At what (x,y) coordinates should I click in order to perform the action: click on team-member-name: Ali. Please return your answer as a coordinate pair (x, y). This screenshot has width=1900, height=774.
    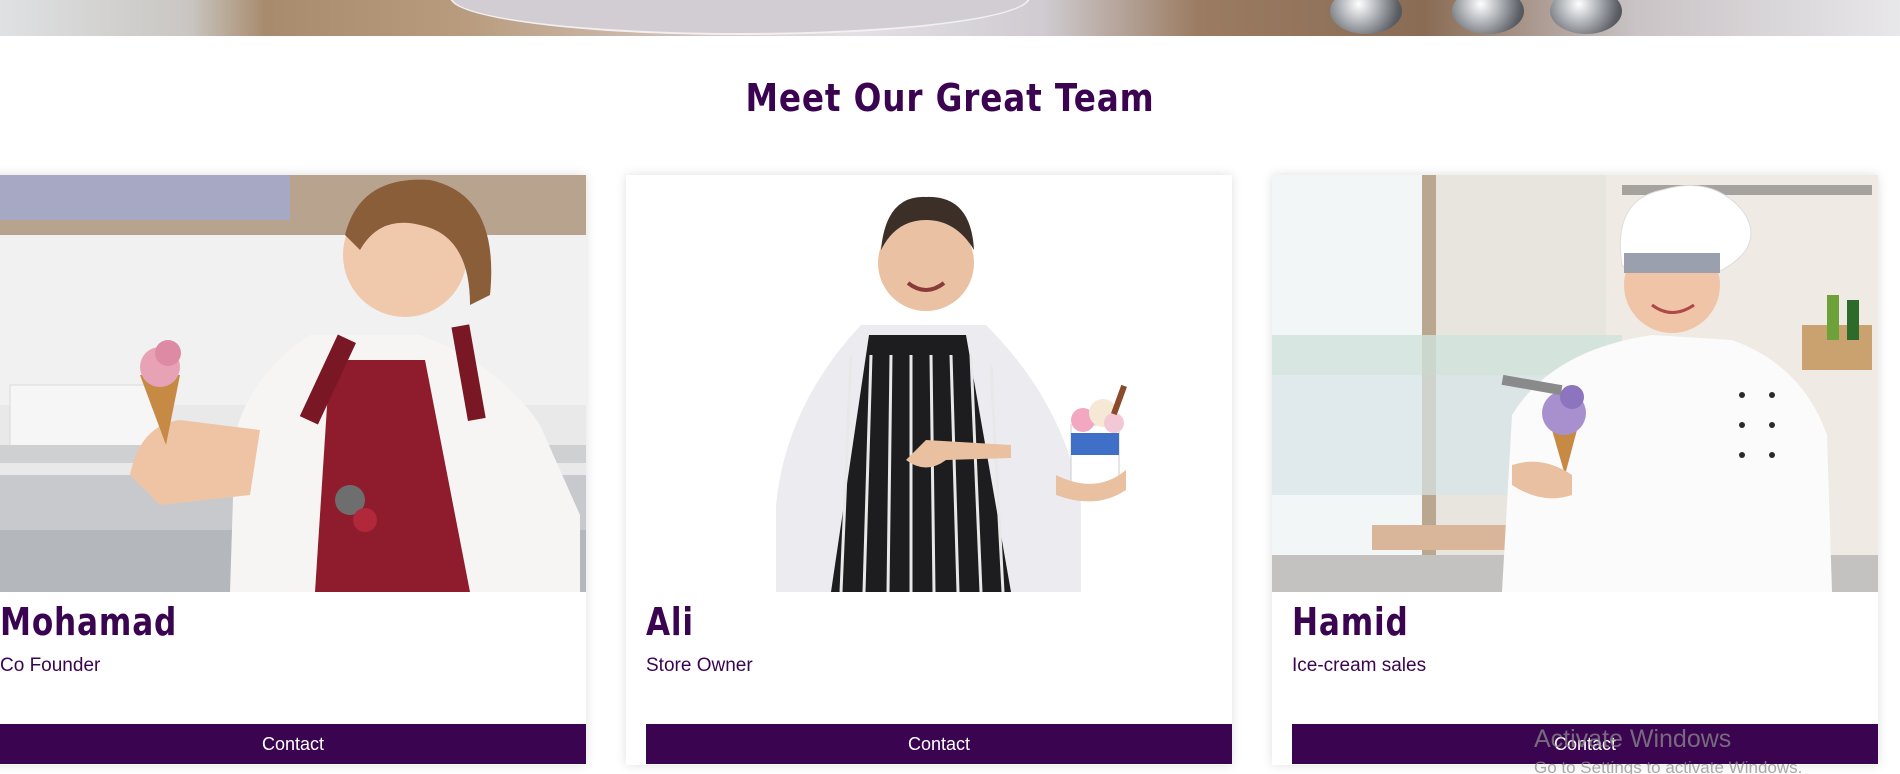
    Looking at the image, I should click on (670, 622).